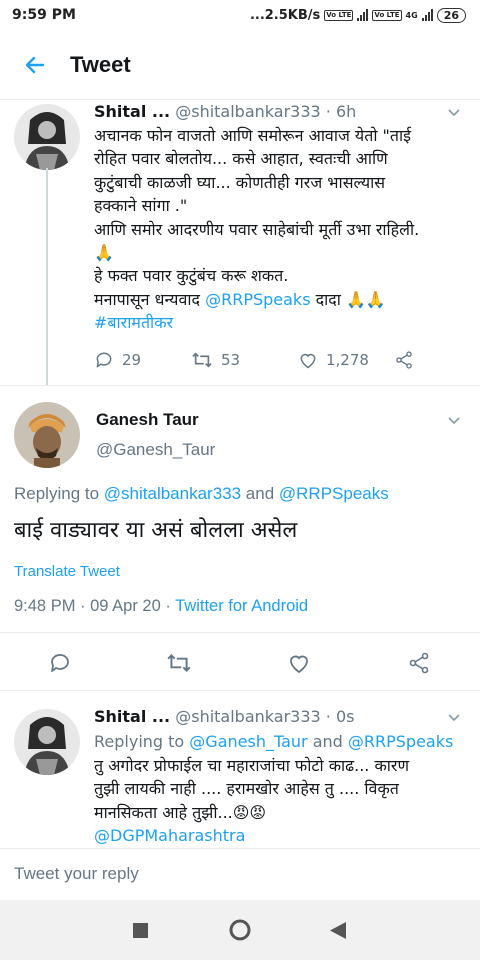 Image resolution: width=480 pixels, height=960 pixels. Describe the element at coordinates (132, 360) in the screenshot. I see `reply-count: 29` at that location.